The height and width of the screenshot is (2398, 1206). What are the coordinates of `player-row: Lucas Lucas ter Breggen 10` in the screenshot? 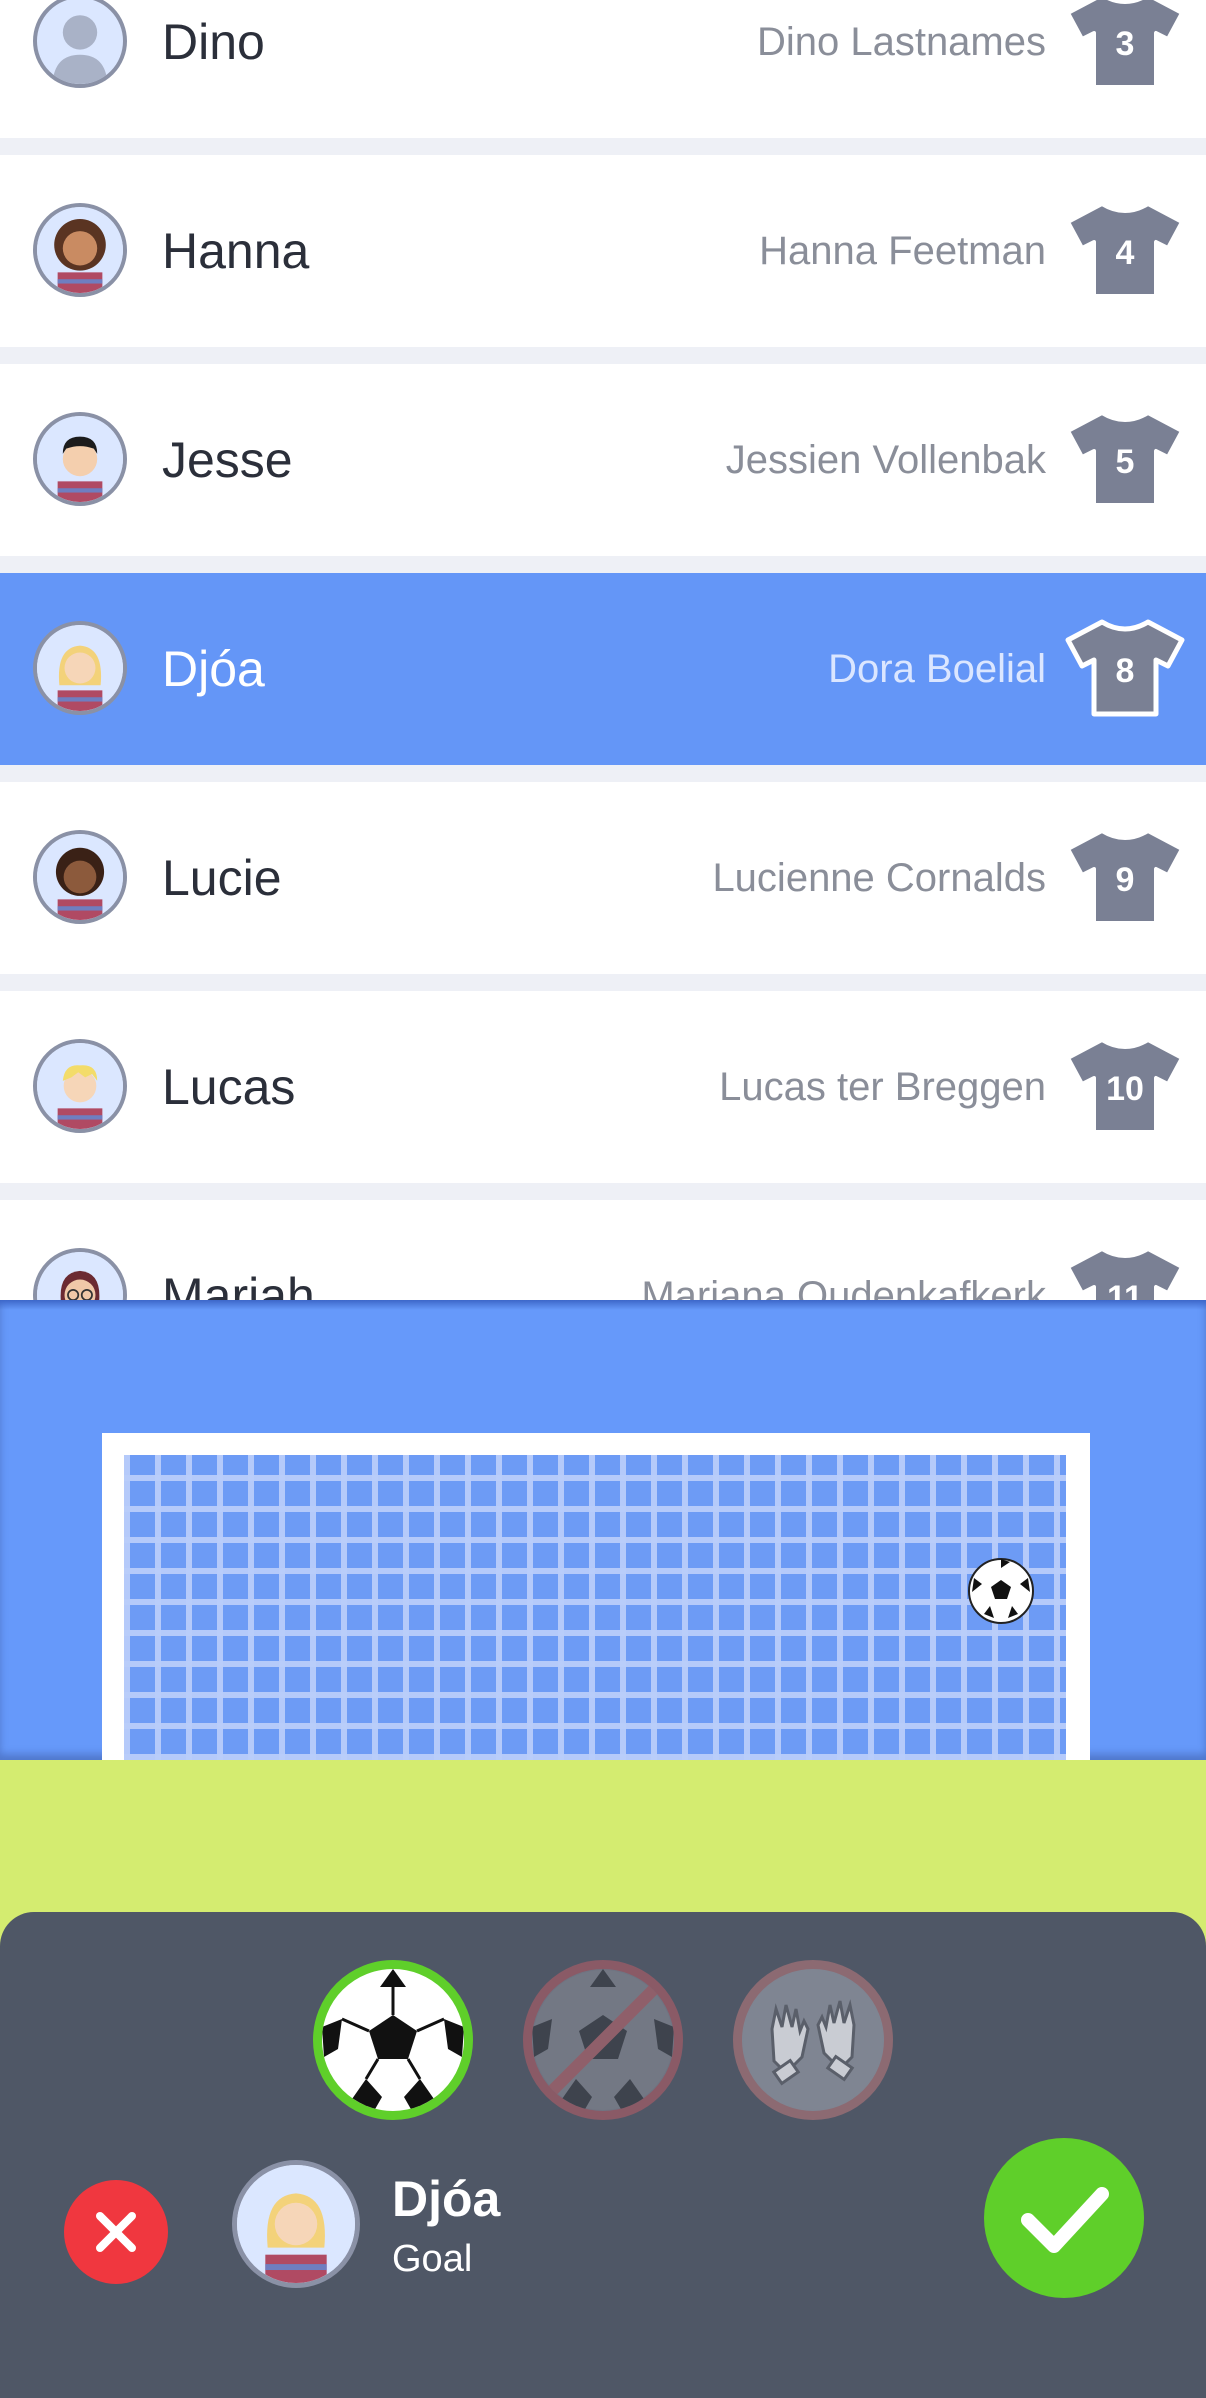 It's located at (603, 1087).